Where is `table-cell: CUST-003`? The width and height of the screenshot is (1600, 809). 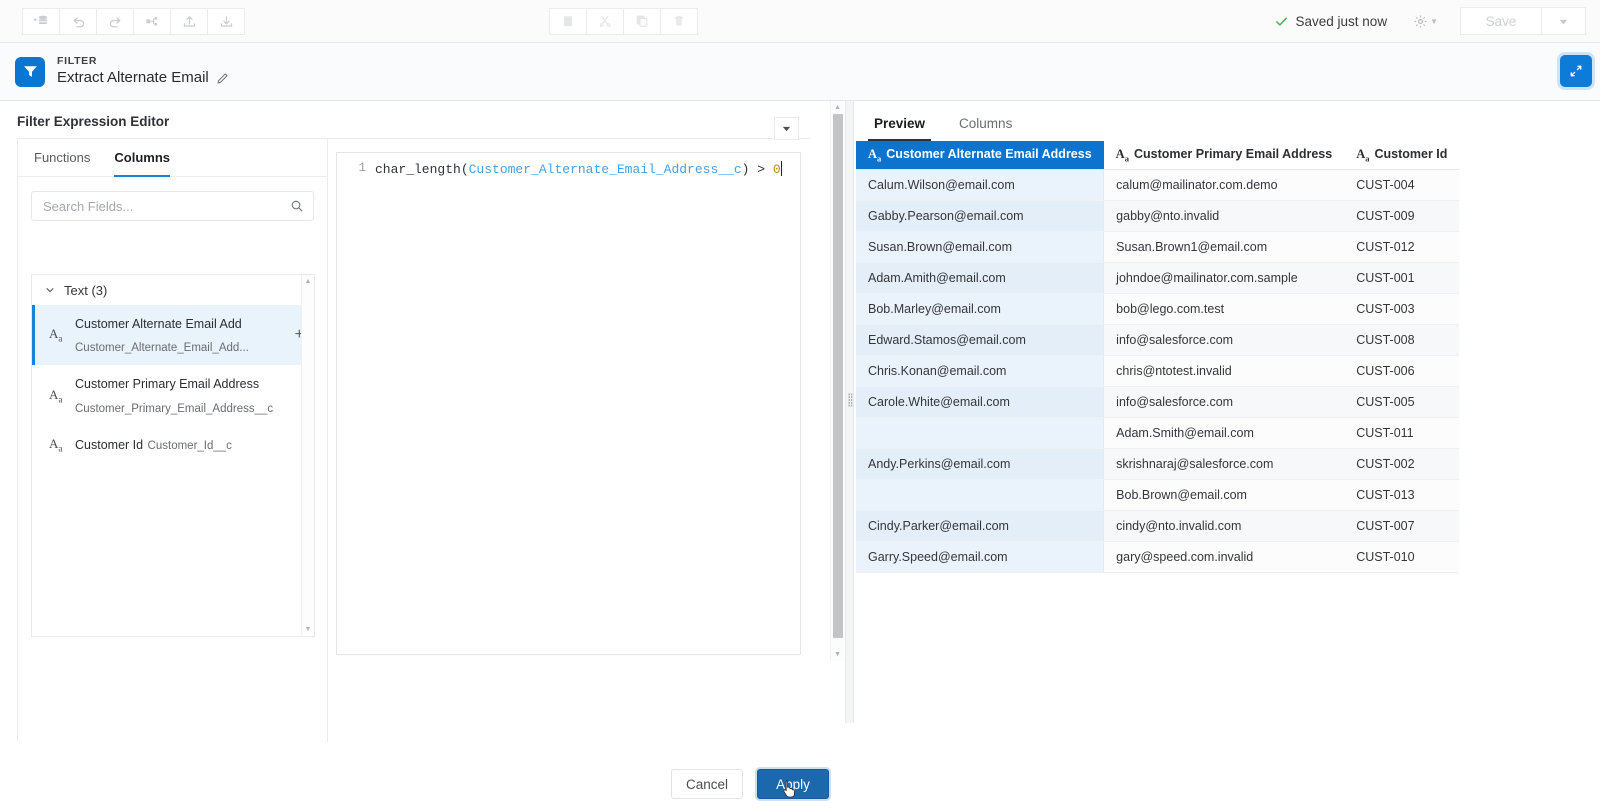 table-cell: CUST-003 is located at coordinates (1402, 309).